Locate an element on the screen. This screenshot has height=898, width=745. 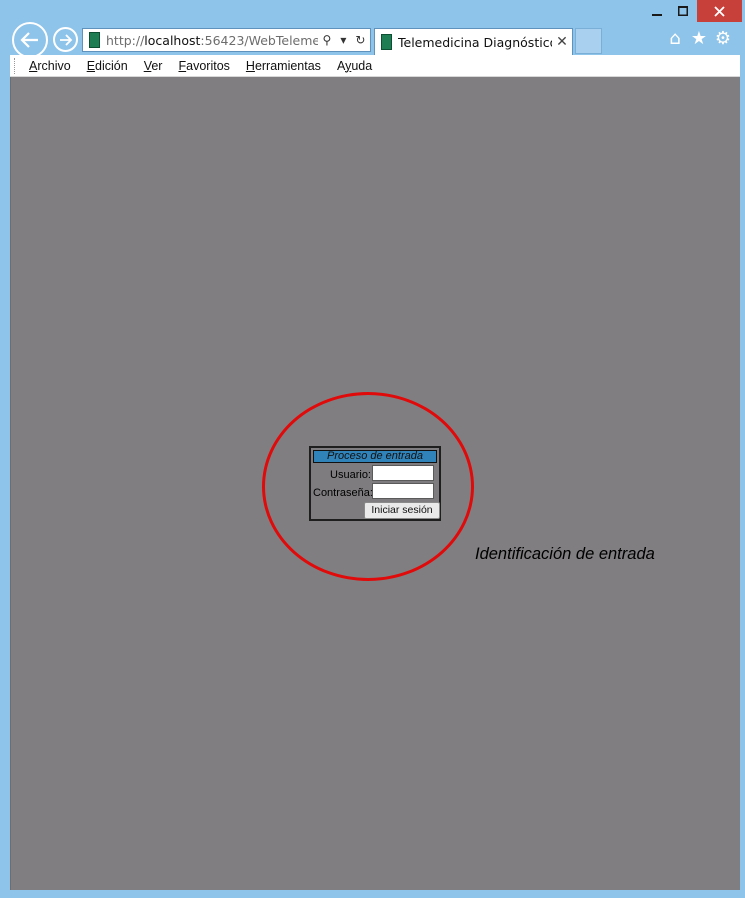
browser-tab: Telemedicina Diagnóstico r... ✕ is located at coordinates (473, 41).